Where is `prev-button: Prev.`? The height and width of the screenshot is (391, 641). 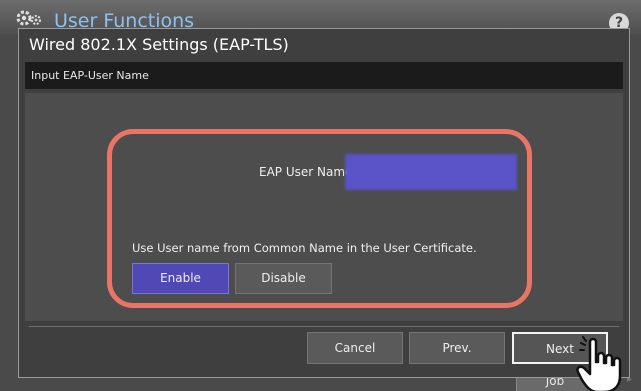
prev-button: Prev. is located at coordinates (457, 348).